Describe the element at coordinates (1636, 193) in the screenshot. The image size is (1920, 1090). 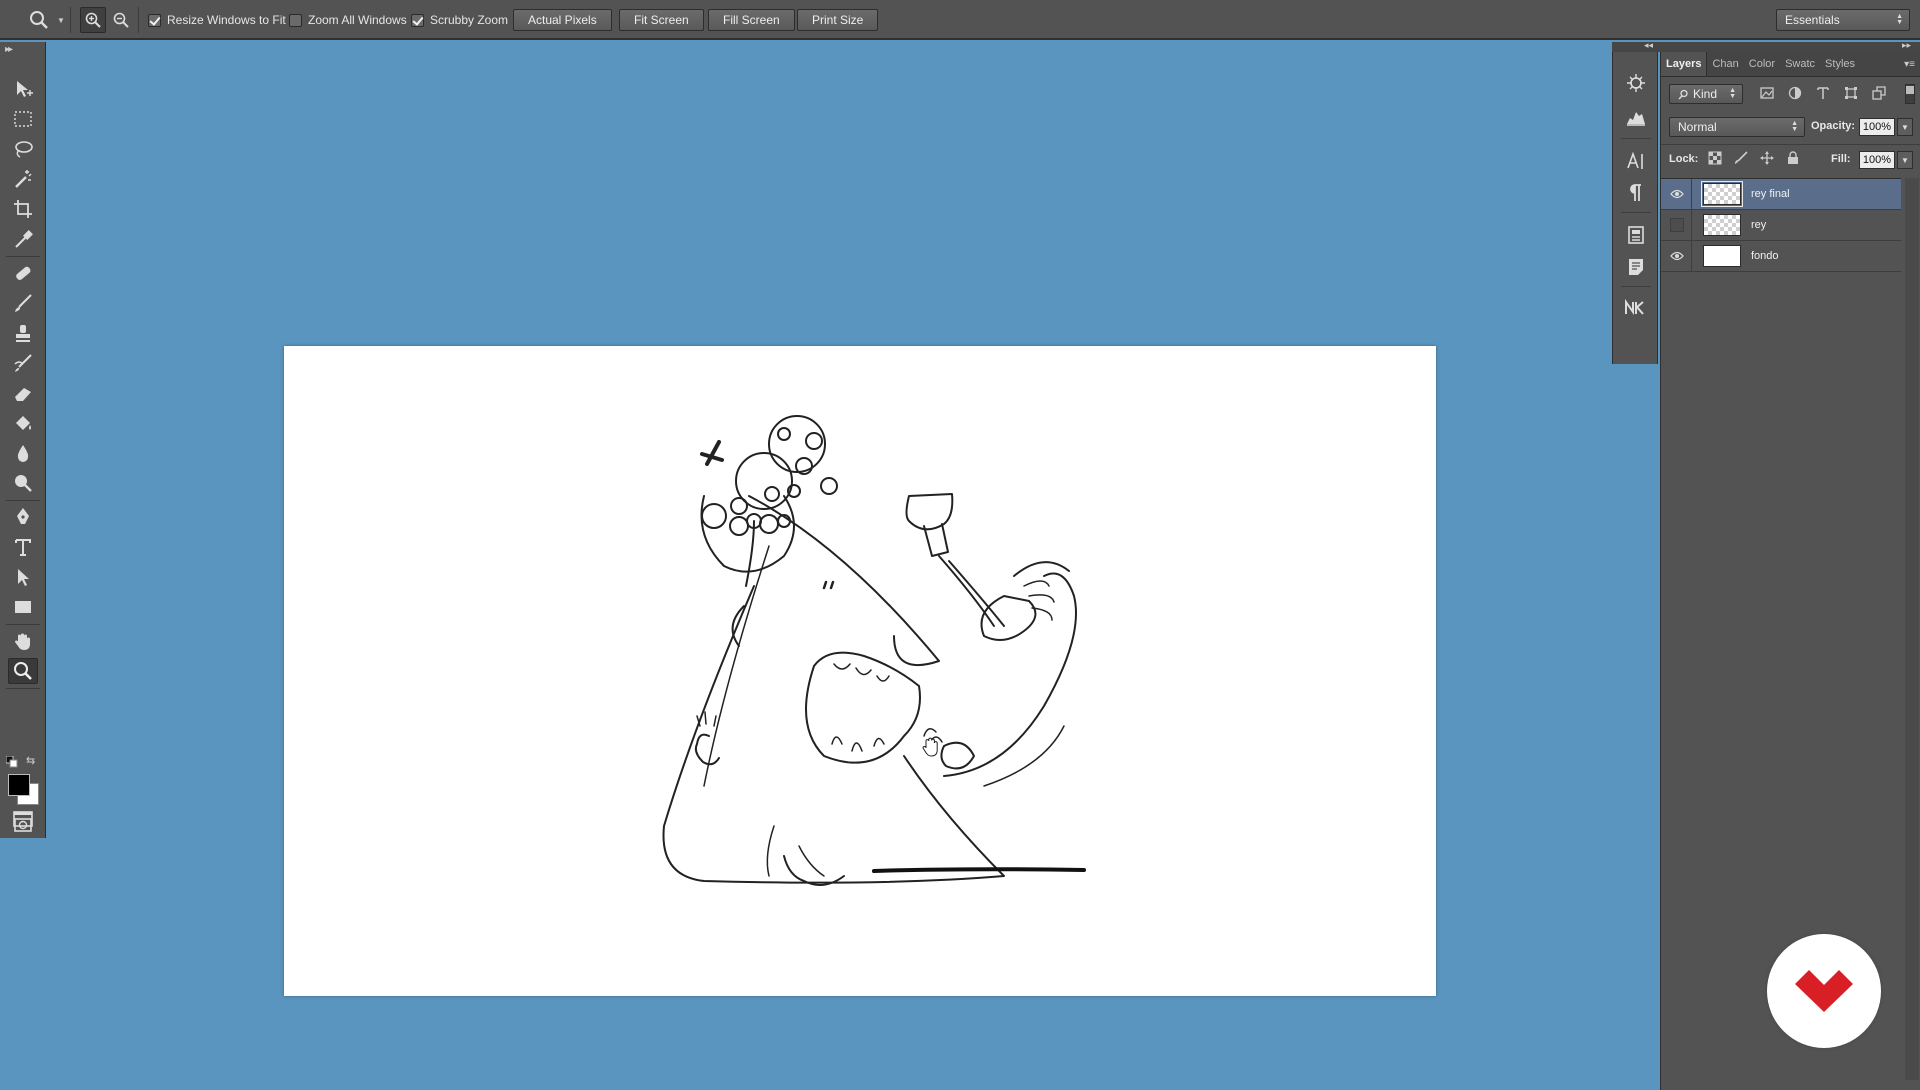
I see `paragraph-panel-icon` at that location.